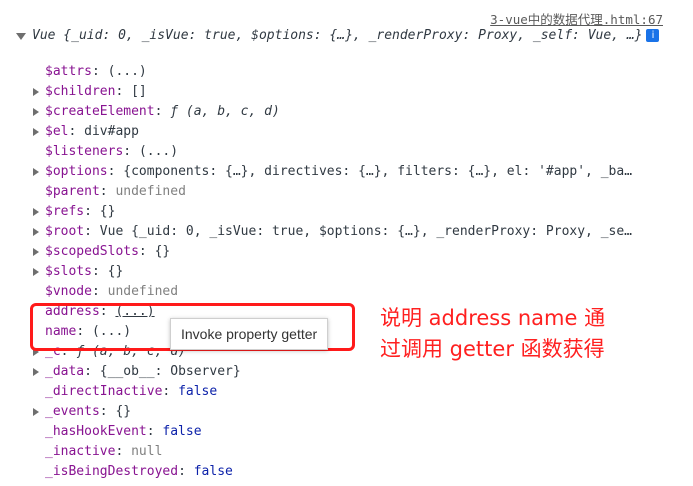  I want to click on property-row: $parent: undefined, so click(332, 192).